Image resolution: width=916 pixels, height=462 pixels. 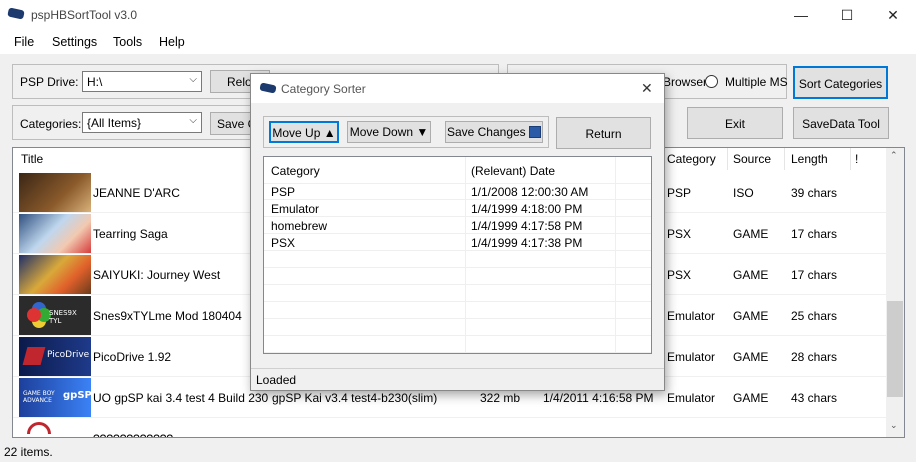 I want to click on list-item: ????????????, so click(x=450, y=427).